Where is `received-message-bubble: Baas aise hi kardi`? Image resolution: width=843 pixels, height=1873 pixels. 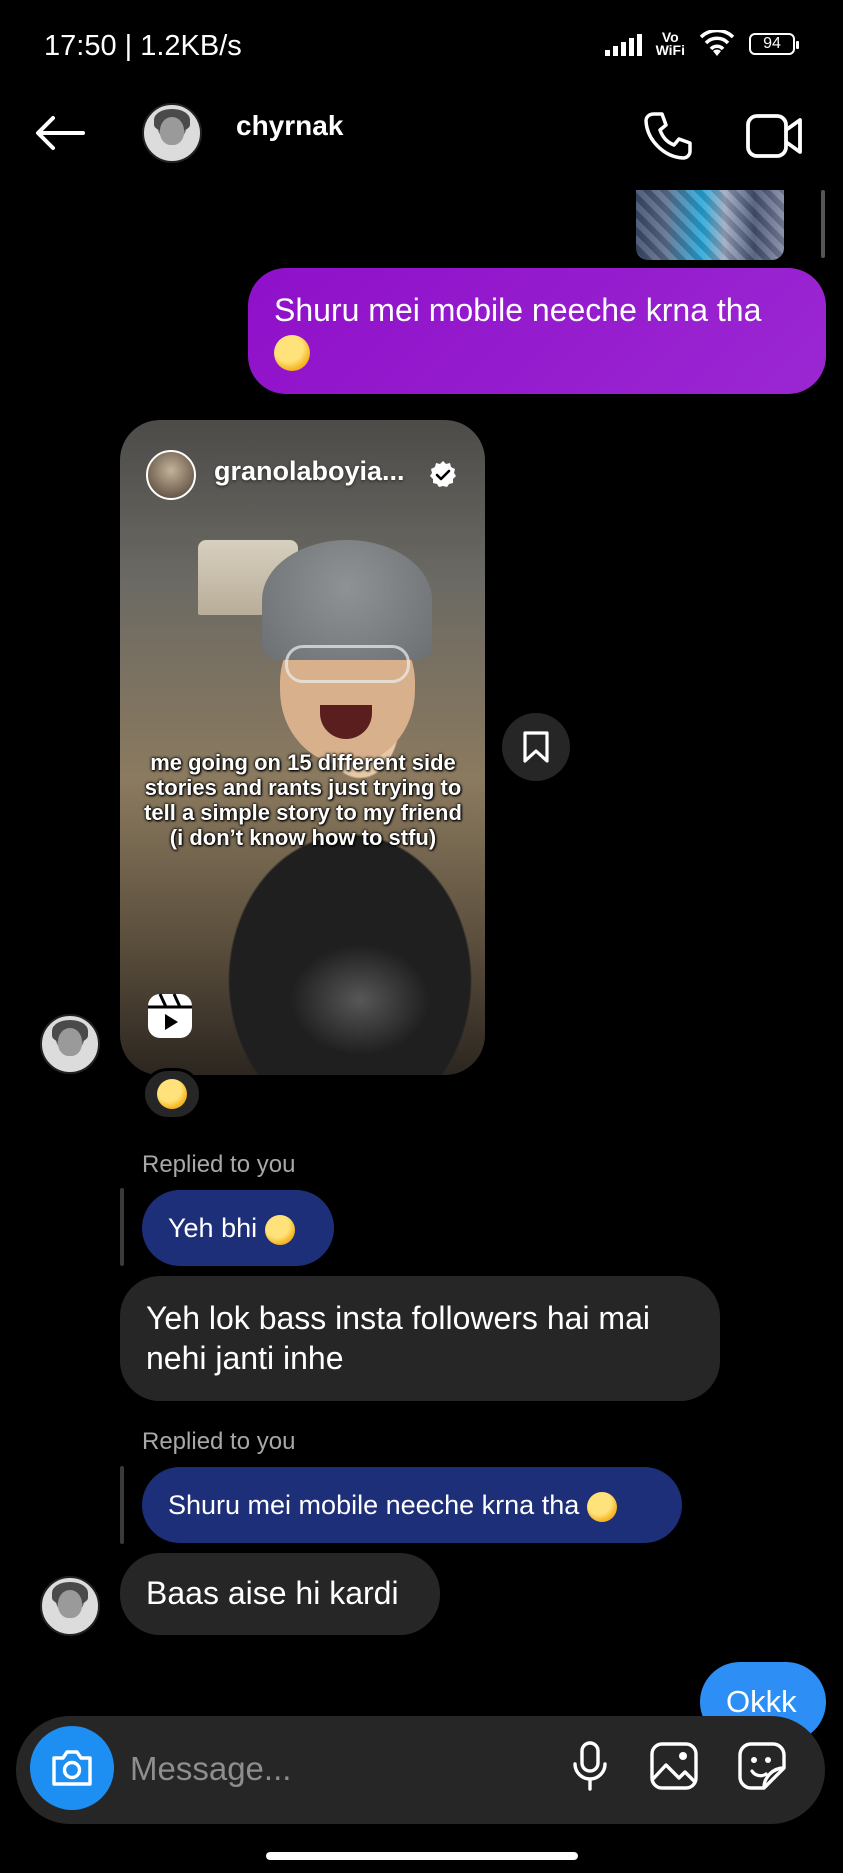
received-message-bubble: Baas aise hi kardi is located at coordinates (280, 1594).